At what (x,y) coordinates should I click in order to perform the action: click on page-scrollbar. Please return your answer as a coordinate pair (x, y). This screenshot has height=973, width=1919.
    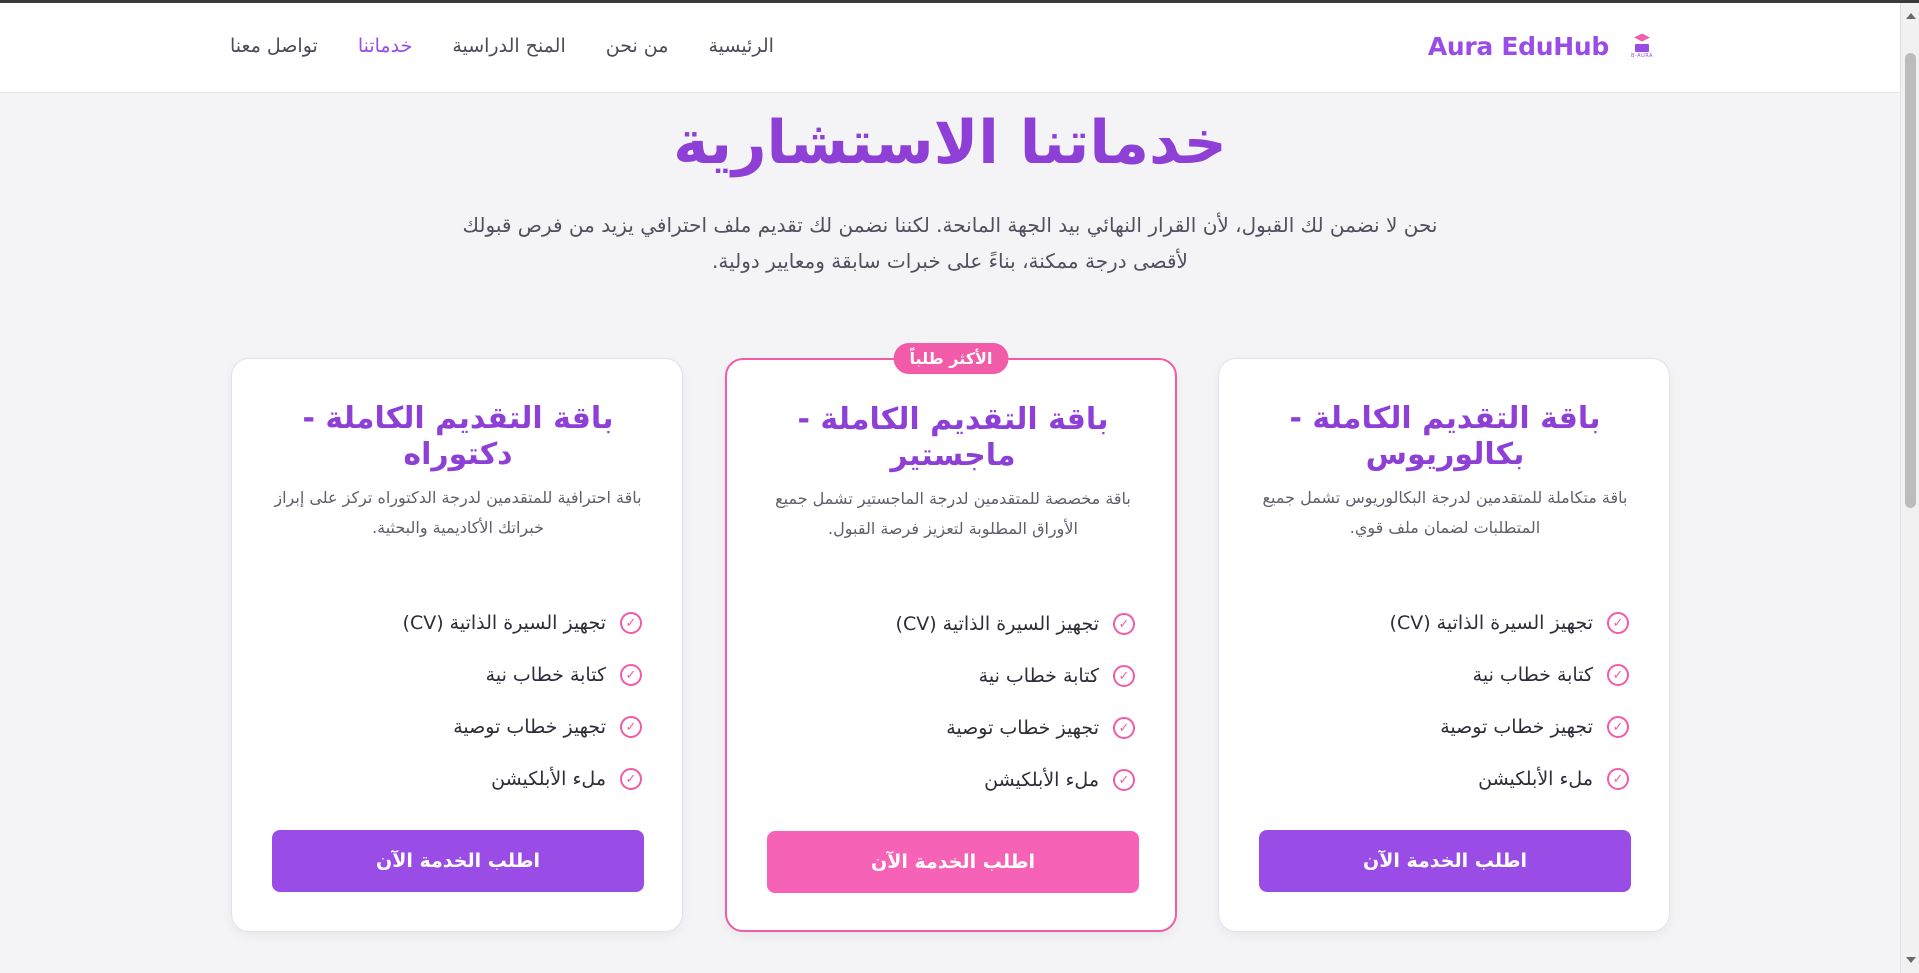
    Looking at the image, I should click on (1909, 488).